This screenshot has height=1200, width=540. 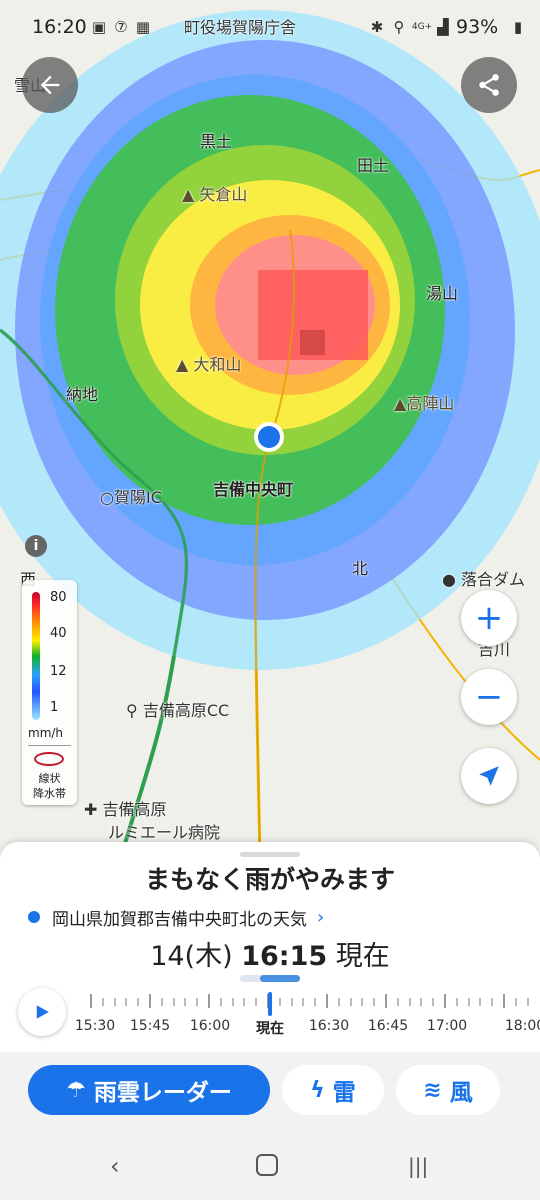 What do you see at coordinates (362, 956) in the screenshot?
I see `now-suffix: 現在` at bounding box center [362, 956].